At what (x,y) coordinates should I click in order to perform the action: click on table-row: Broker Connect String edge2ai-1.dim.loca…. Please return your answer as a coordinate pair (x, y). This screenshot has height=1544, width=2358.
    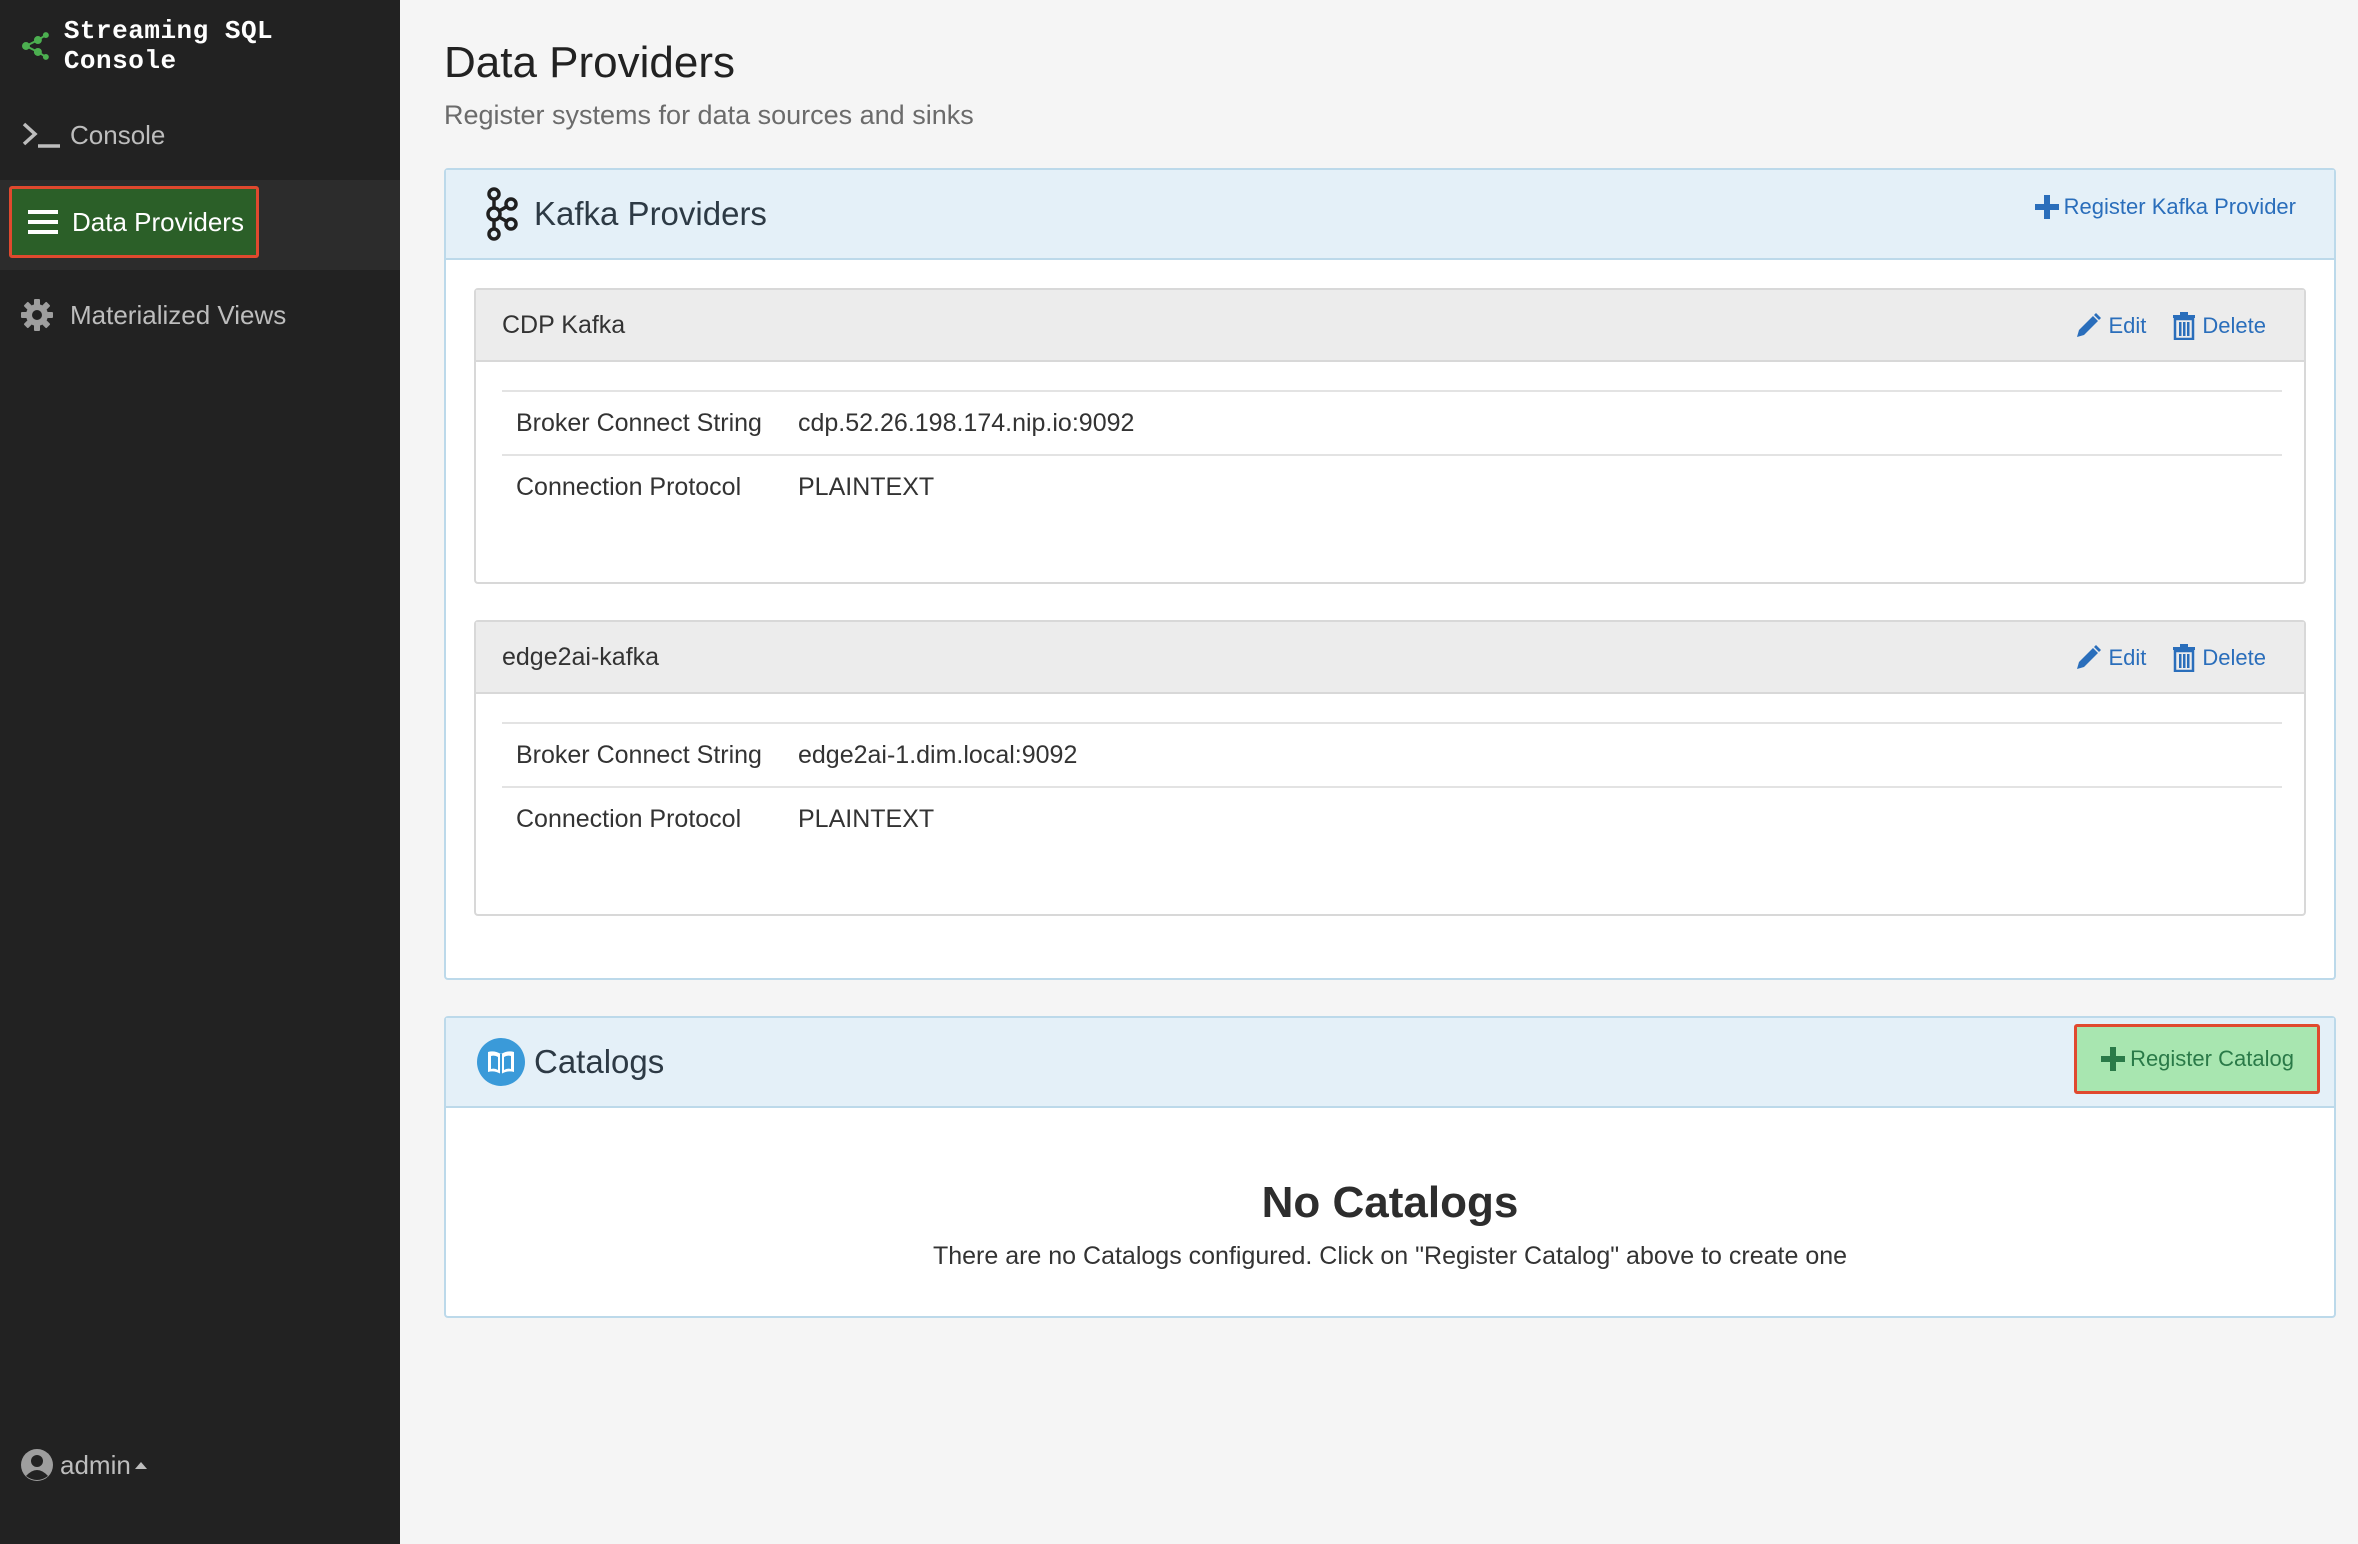
    Looking at the image, I should click on (1392, 754).